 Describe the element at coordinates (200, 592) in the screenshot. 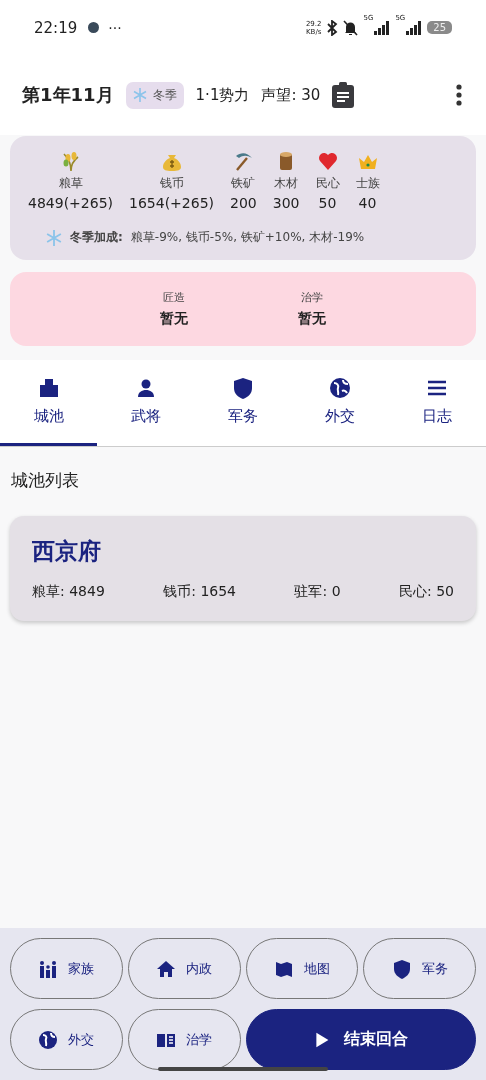

I see `city-stat: 钱币: 1654` at that location.